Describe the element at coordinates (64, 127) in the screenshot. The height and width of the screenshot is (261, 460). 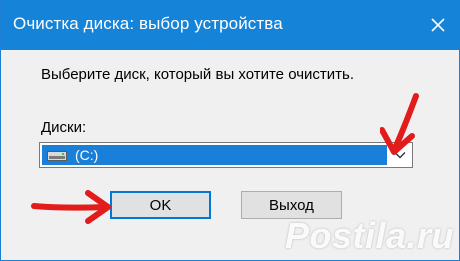
I see `drives-label: Диски:` at that location.